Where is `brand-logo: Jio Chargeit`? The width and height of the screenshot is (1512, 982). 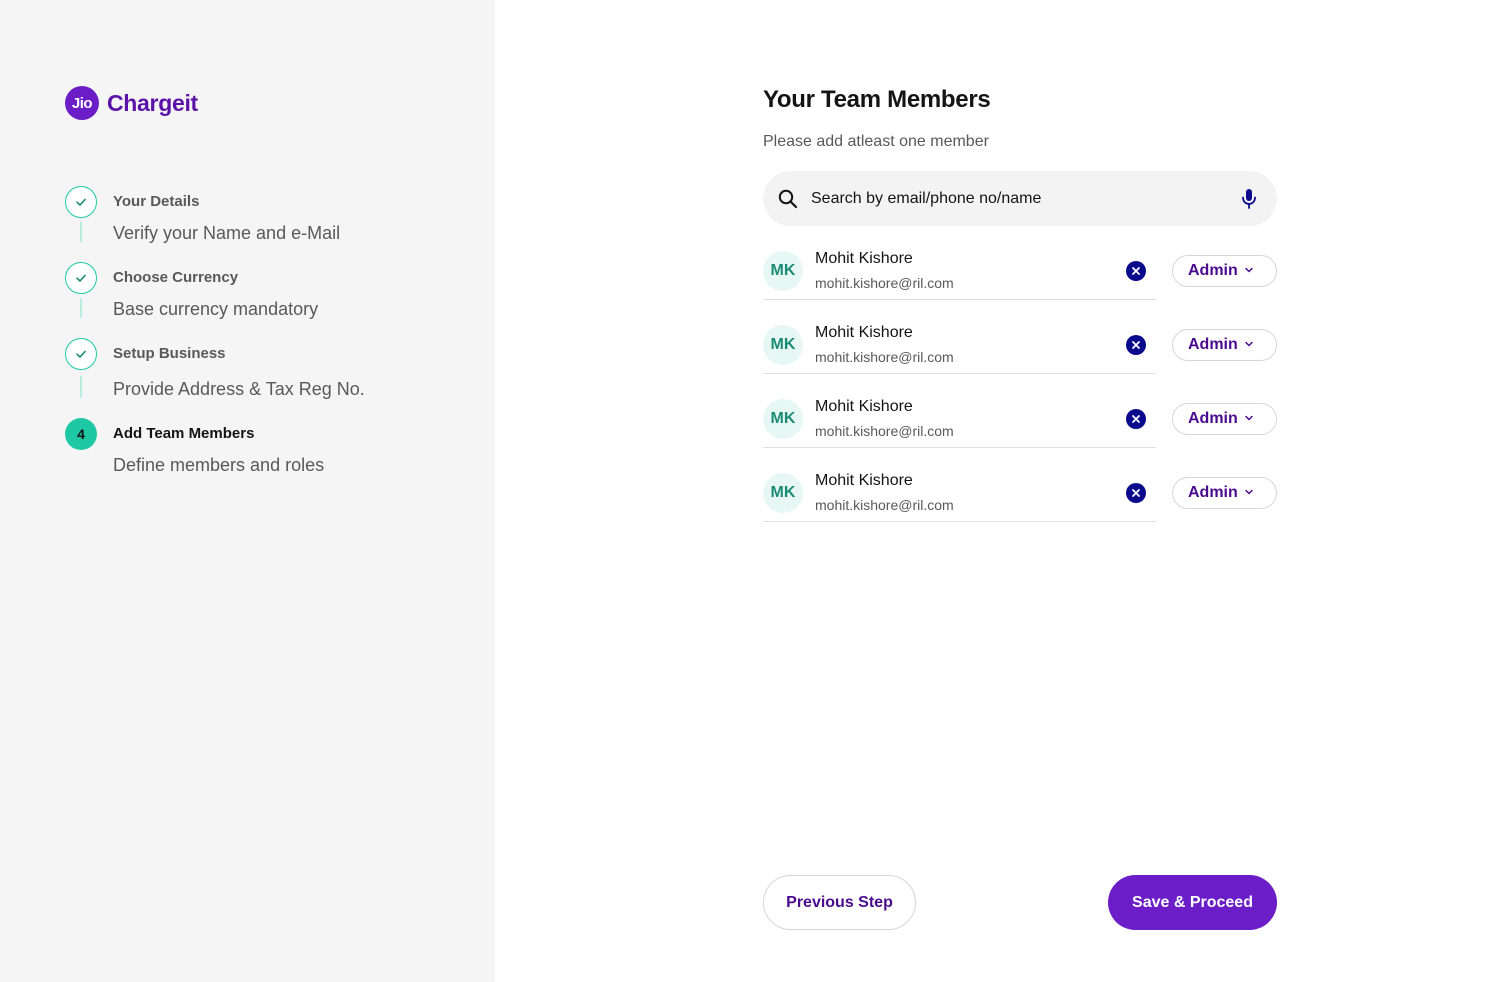 brand-logo: Jio Chargeit is located at coordinates (131, 103).